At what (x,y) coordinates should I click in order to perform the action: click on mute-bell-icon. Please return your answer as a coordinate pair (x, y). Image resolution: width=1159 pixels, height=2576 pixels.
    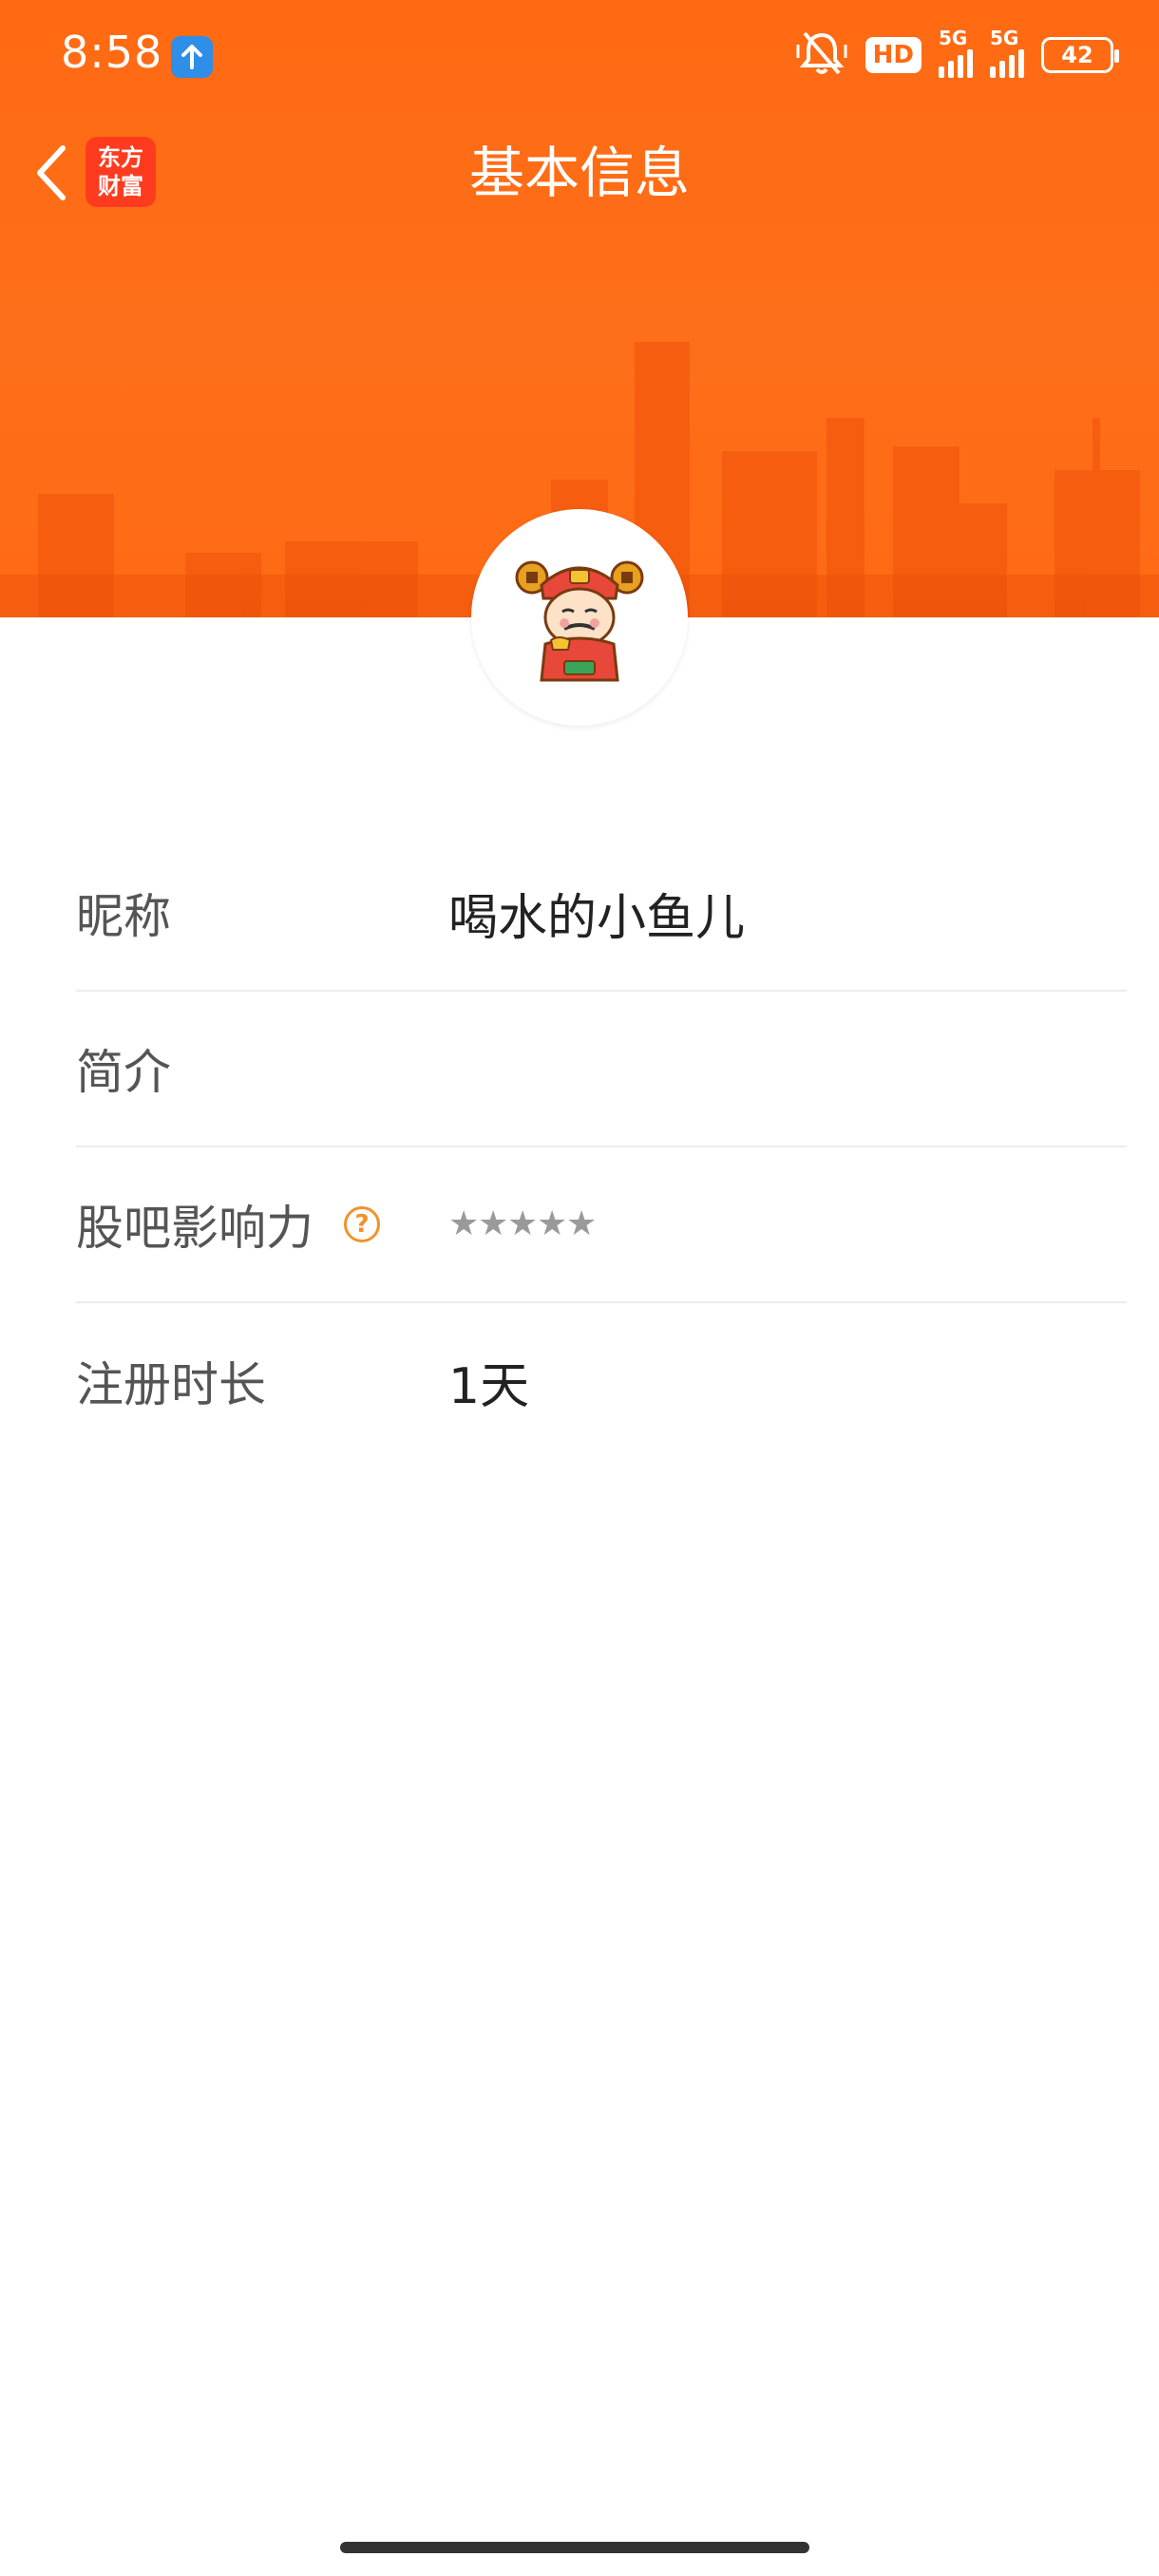
    Looking at the image, I should click on (821, 55).